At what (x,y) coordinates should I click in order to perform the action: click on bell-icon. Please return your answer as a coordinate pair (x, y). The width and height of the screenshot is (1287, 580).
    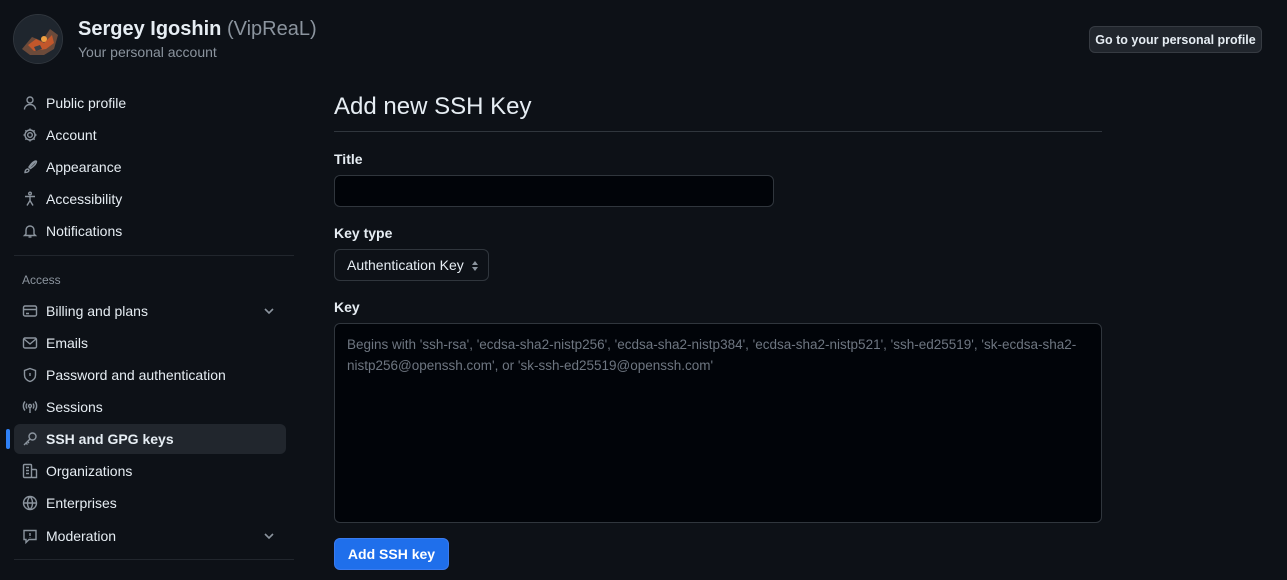
    Looking at the image, I should click on (30, 231).